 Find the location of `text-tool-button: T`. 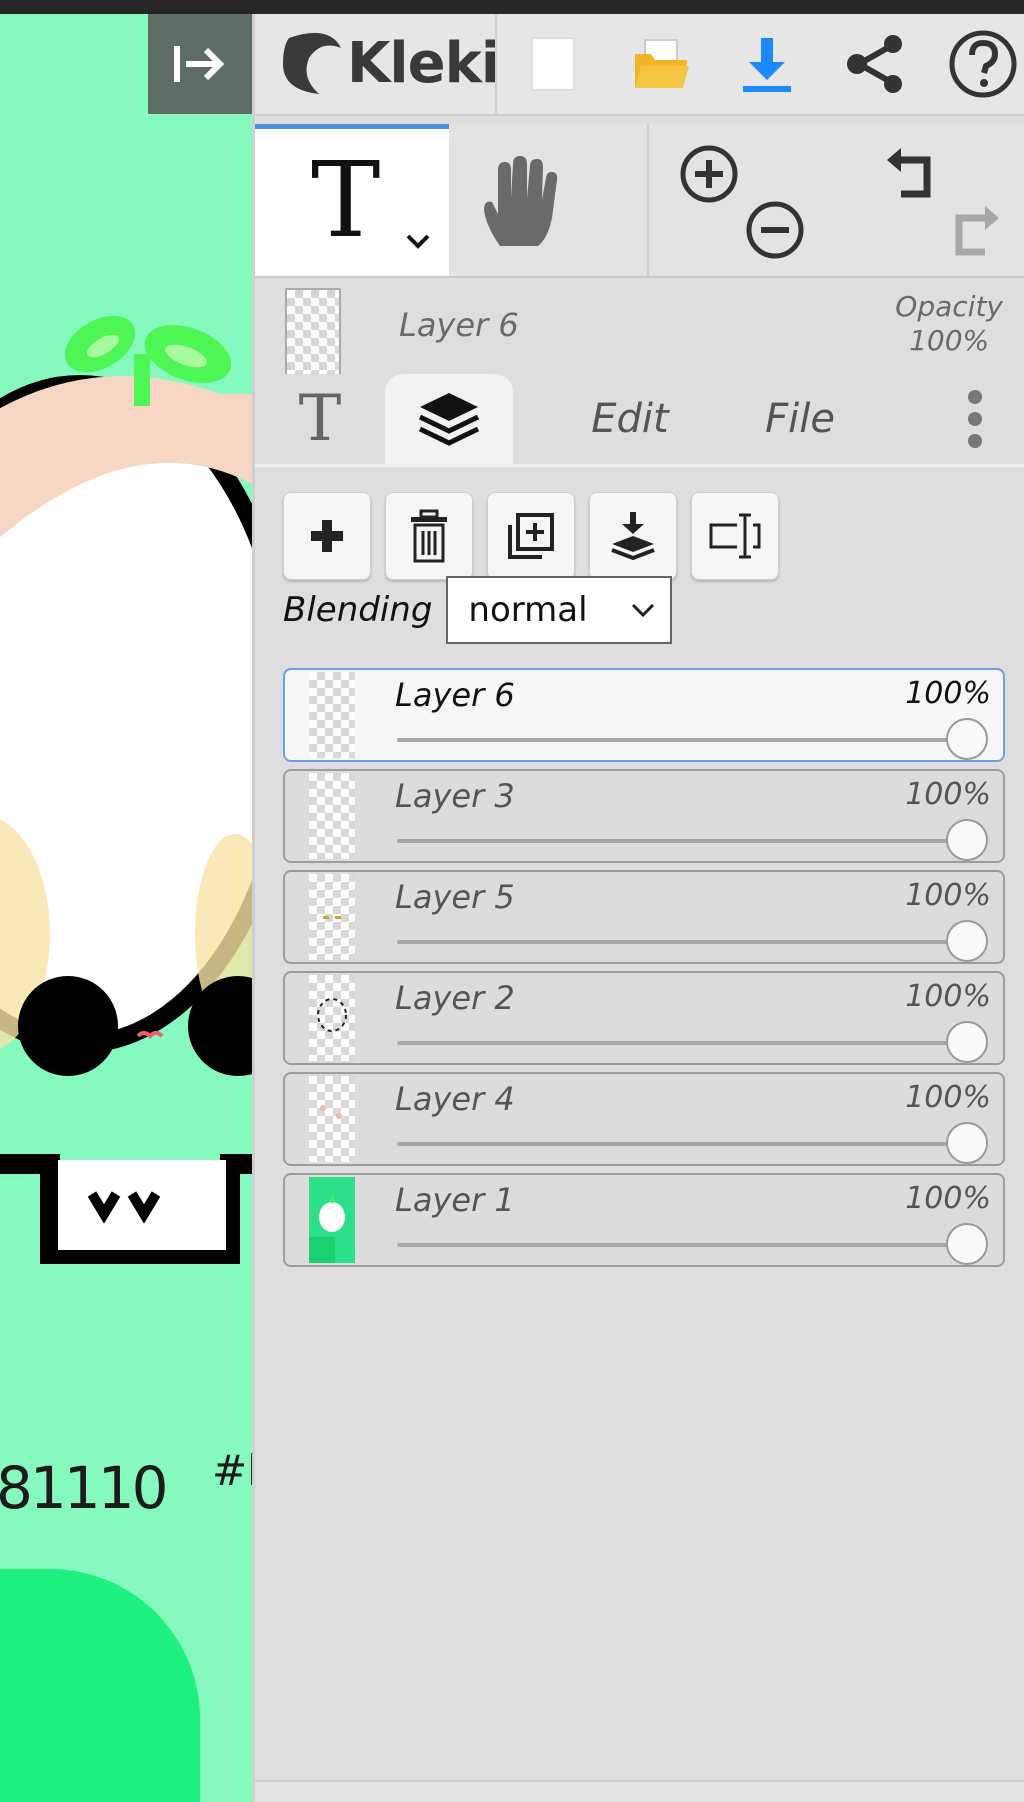

text-tool-button: T is located at coordinates (352, 200).